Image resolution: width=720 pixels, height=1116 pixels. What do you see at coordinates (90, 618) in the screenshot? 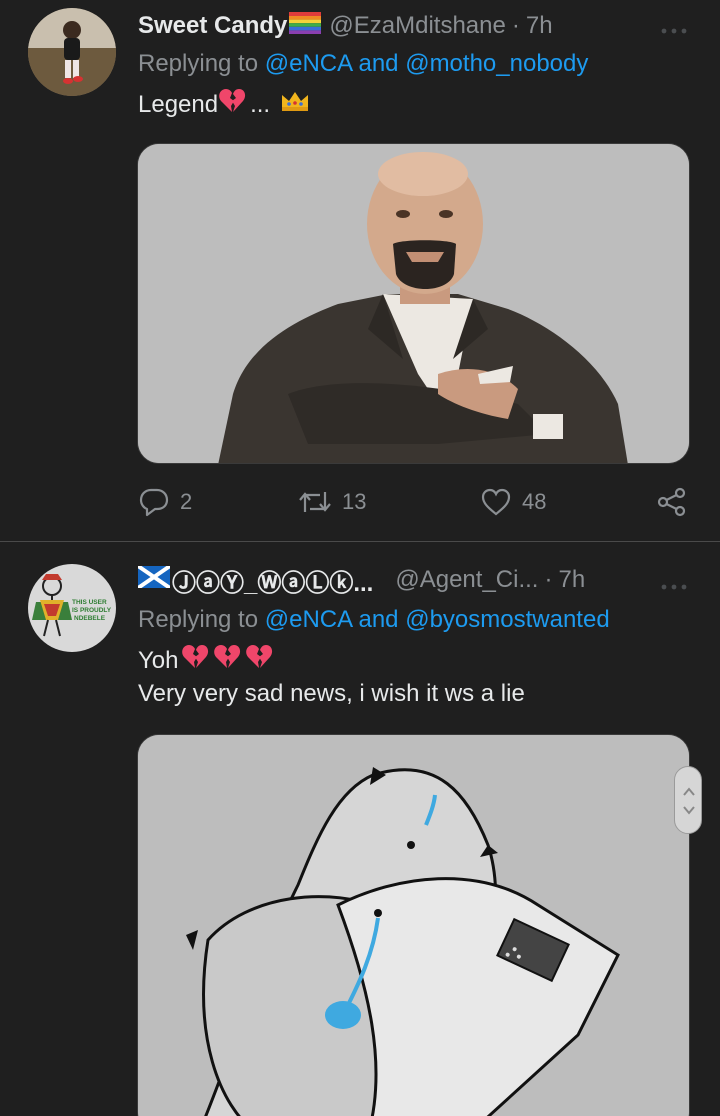
I see `avatar-text: NDEBELE` at bounding box center [90, 618].